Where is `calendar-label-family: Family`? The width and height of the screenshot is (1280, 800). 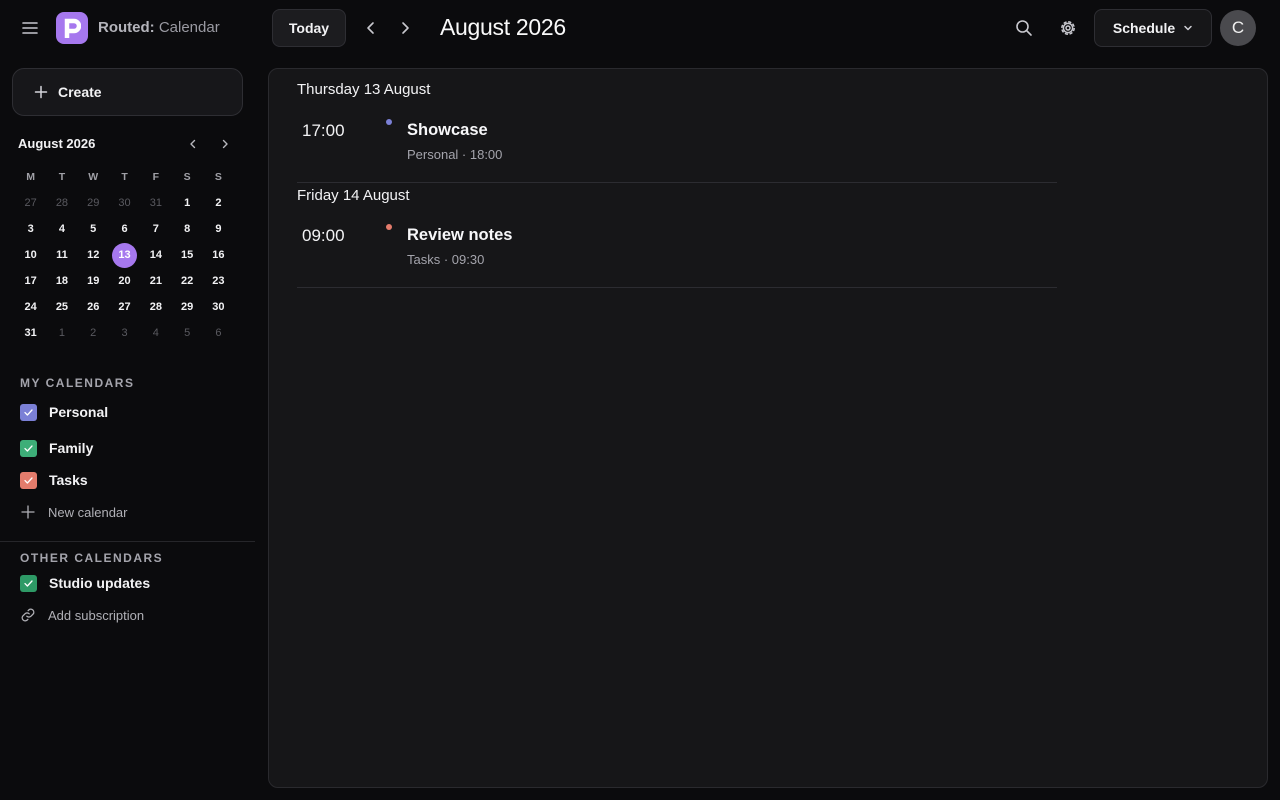
calendar-label-family: Family is located at coordinates (71, 448).